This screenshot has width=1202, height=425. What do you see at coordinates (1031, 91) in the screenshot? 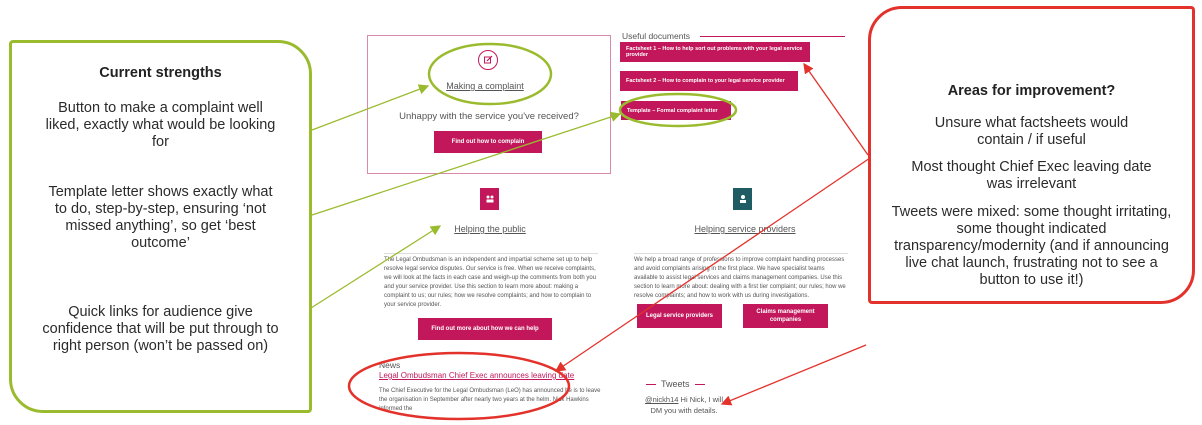
I see `improvements-title: Areas for improvement?` at bounding box center [1031, 91].